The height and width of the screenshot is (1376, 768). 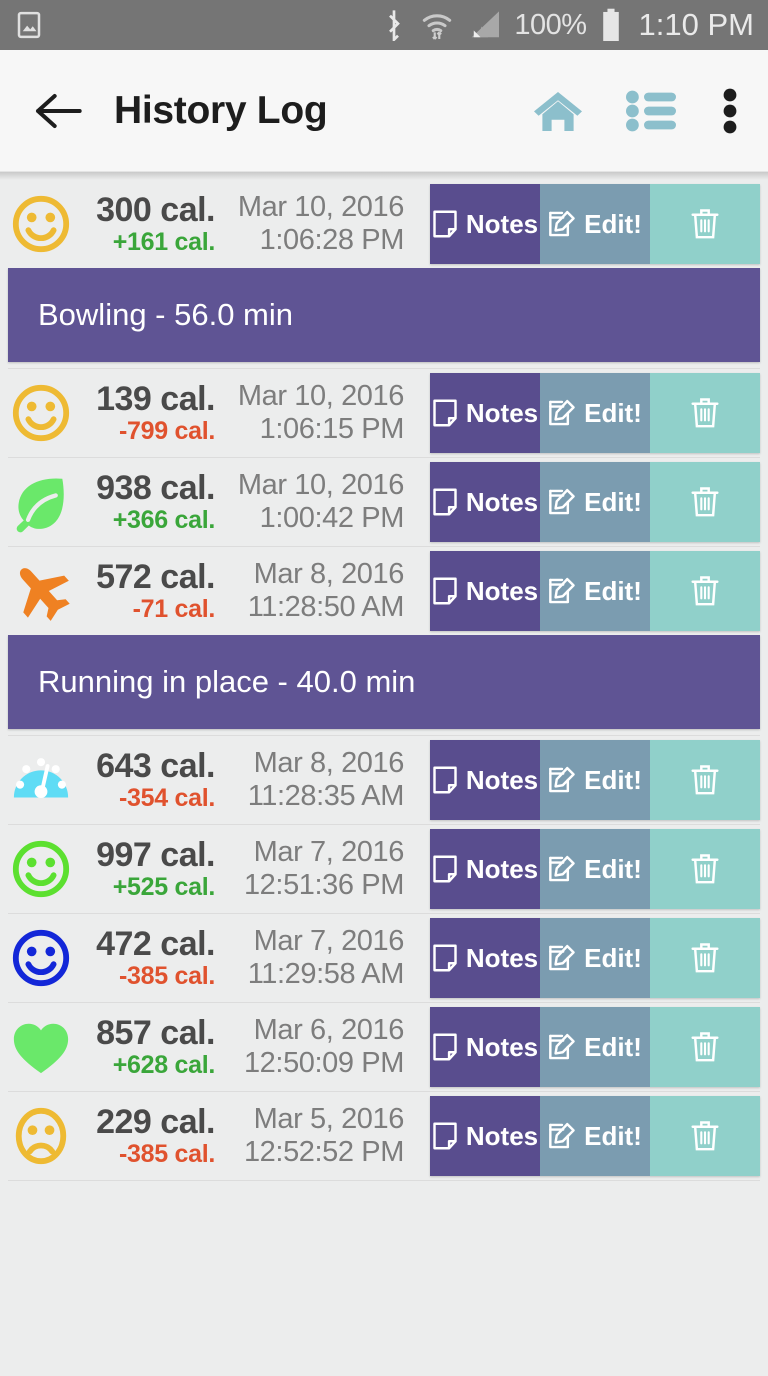 I want to click on calorie-cell: 472 cal. -385 cal., so click(x=149, y=958).